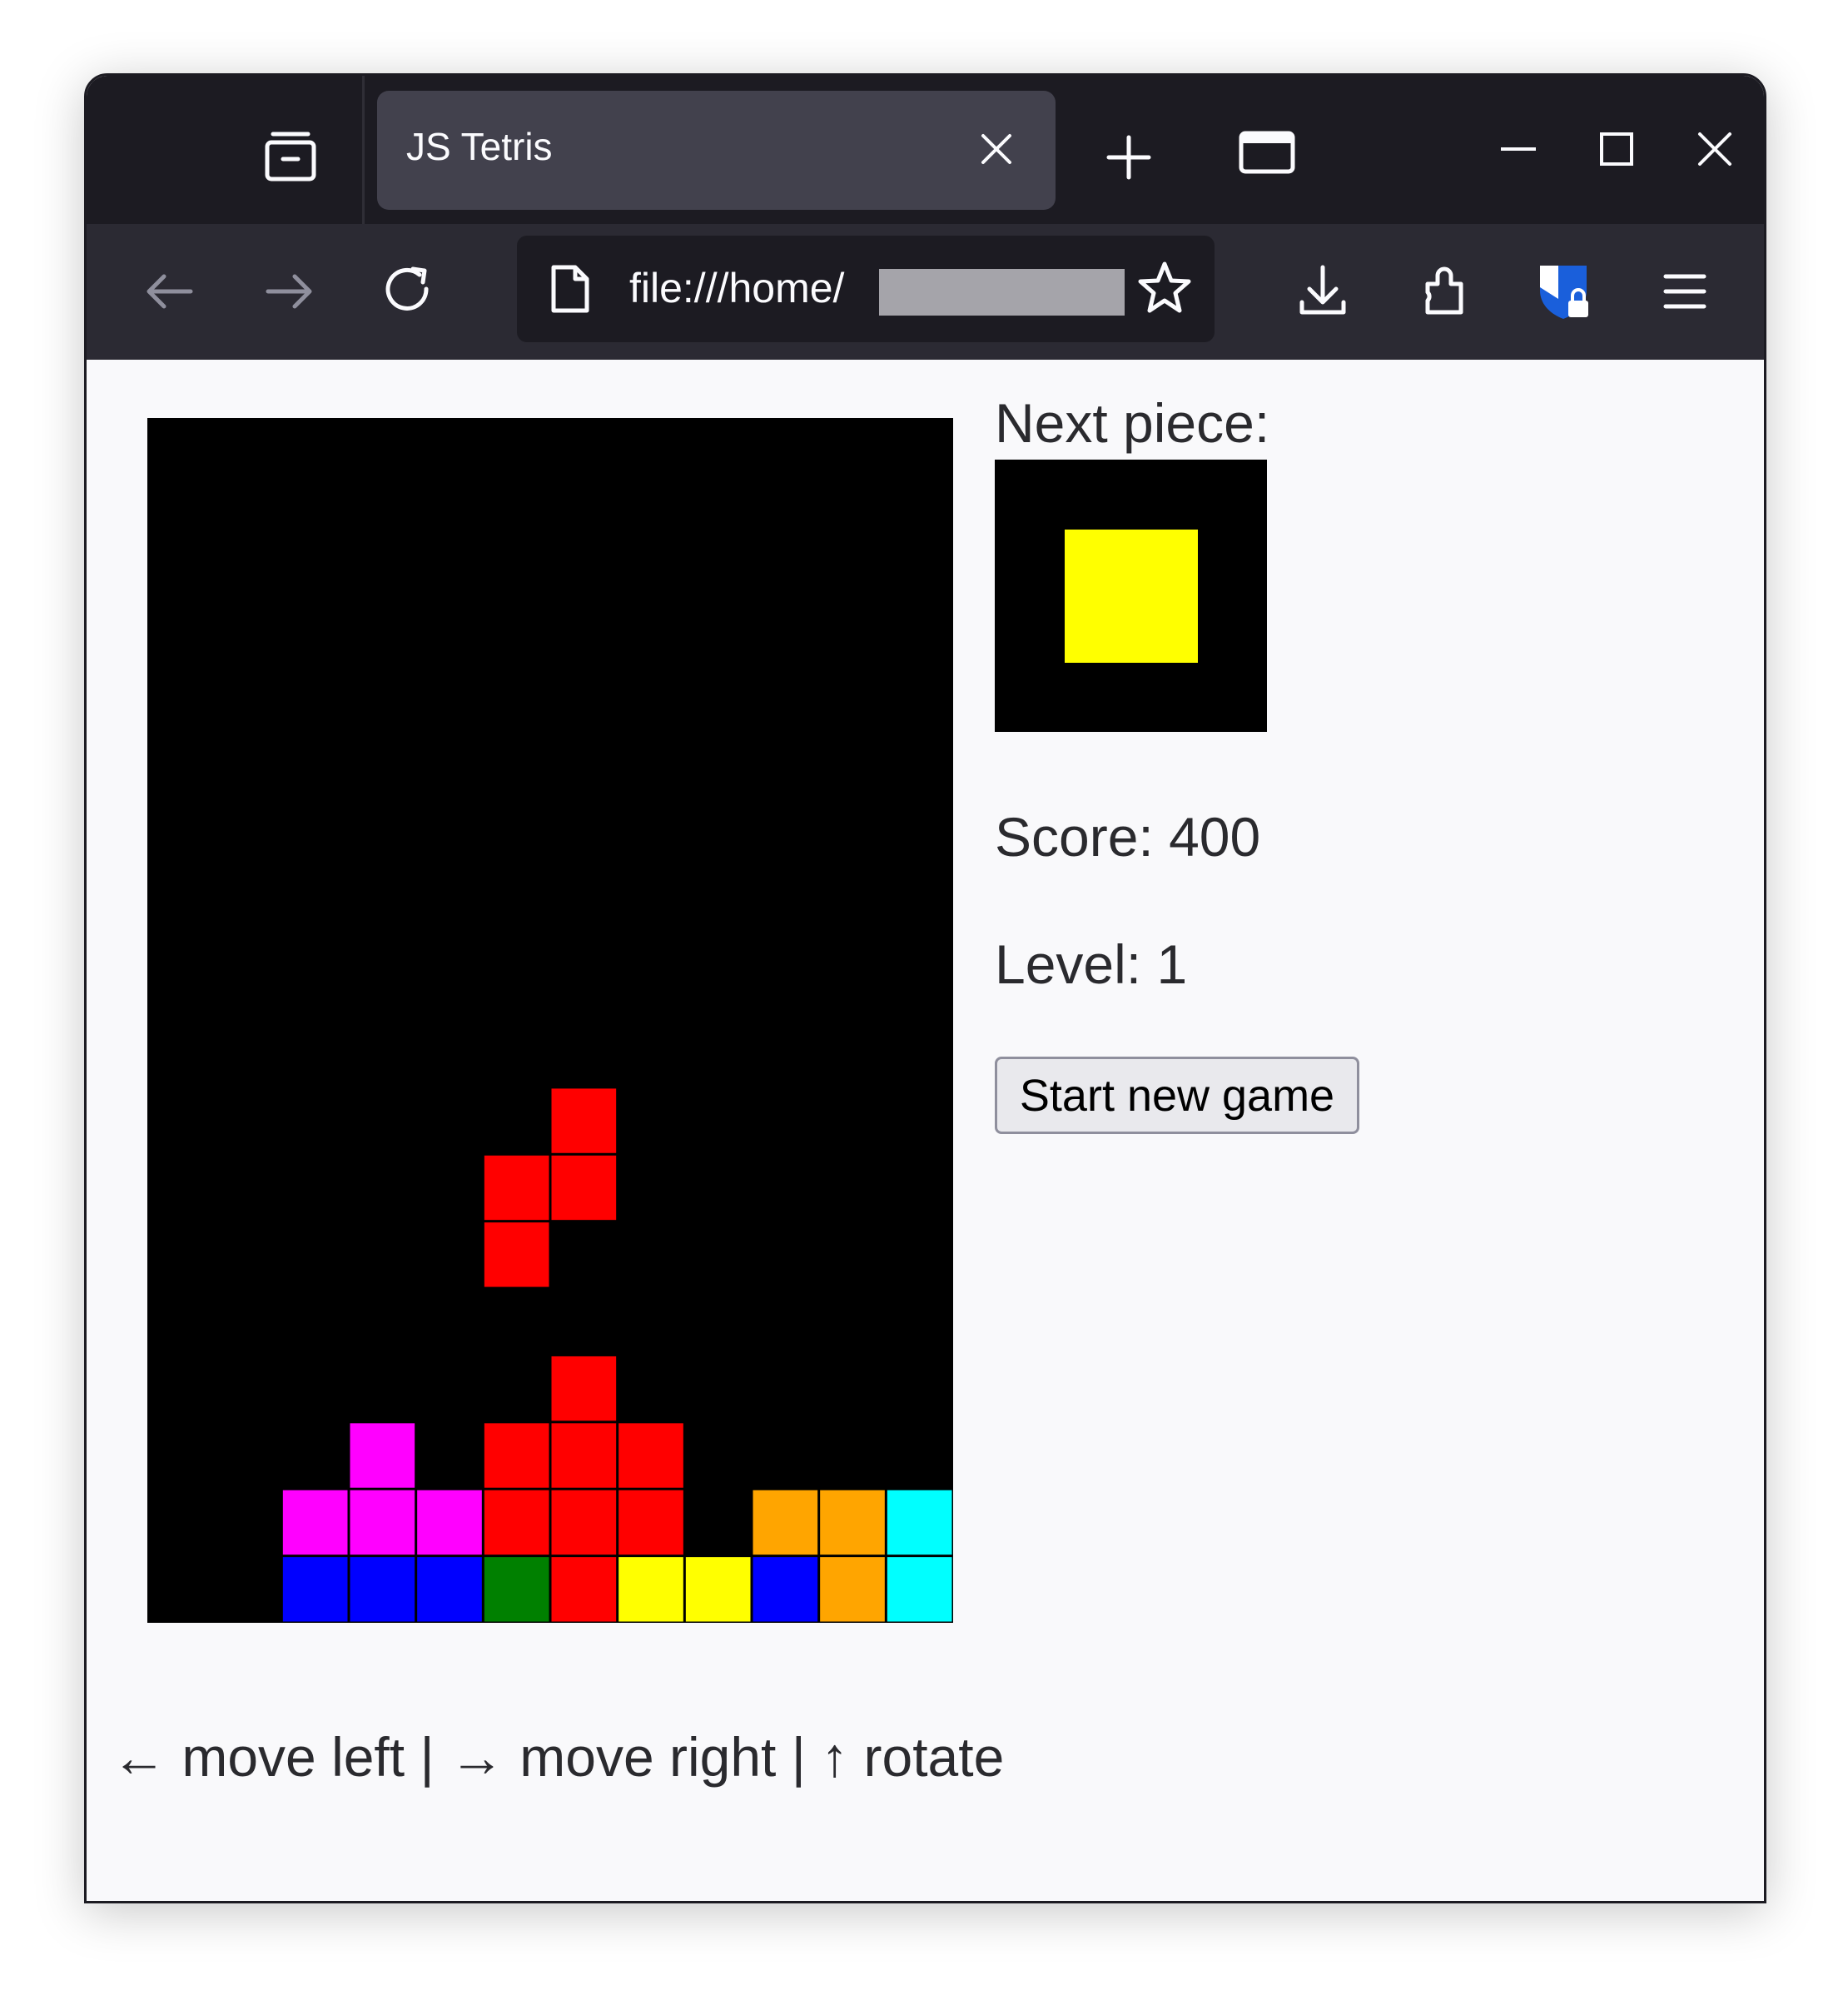  Describe the element at coordinates (1518, 149) in the screenshot. I see `minimize-icon` at that location.